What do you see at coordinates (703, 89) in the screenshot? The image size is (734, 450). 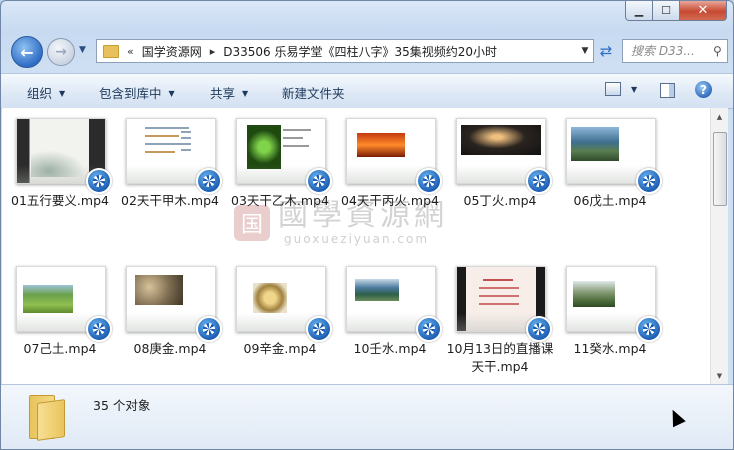 I see `help-icon: ?` at bounding box center [703, 89].